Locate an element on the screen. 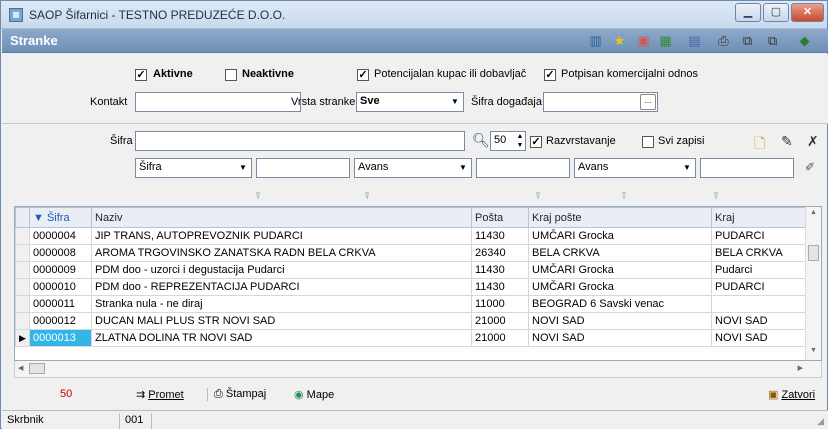 The width and height of the screenshot is (828, 429). scroll-right-icon: ▶ is located at coordinates (800, 368).